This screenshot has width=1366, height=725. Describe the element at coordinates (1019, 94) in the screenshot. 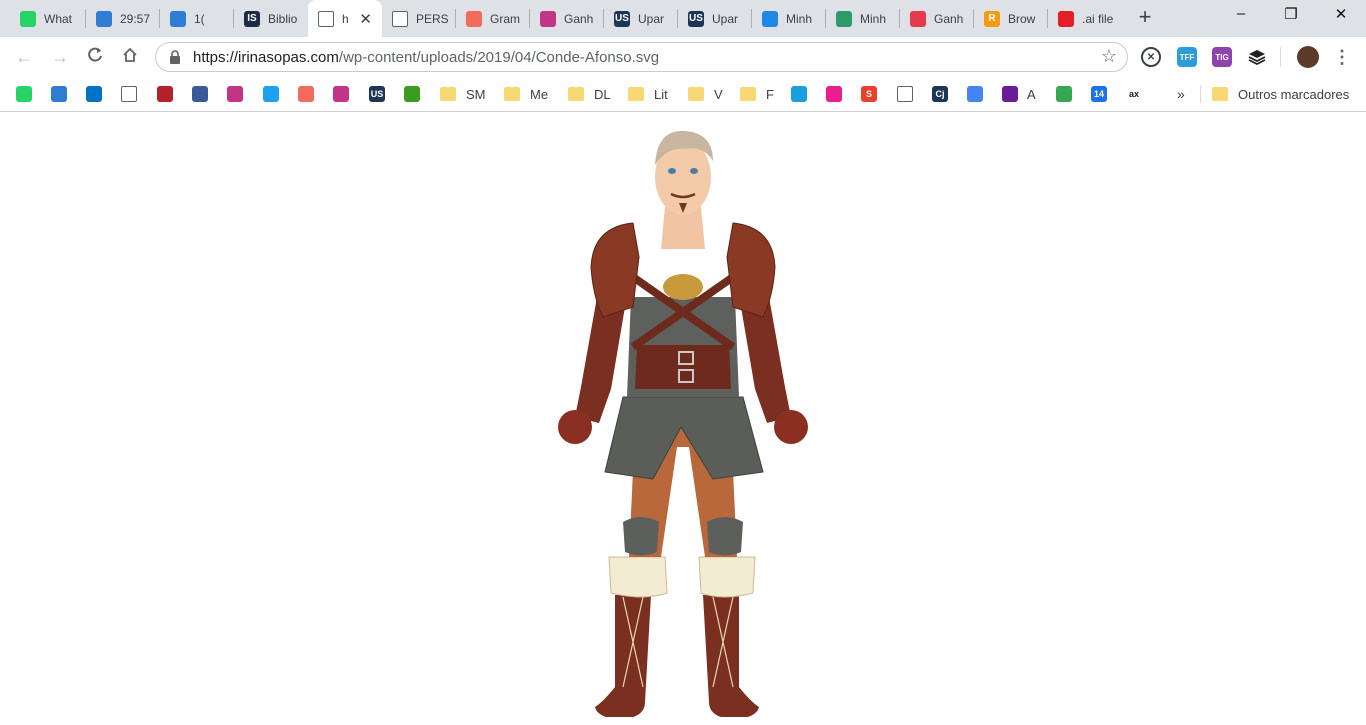

I see `bookmark-item: A` at that location.